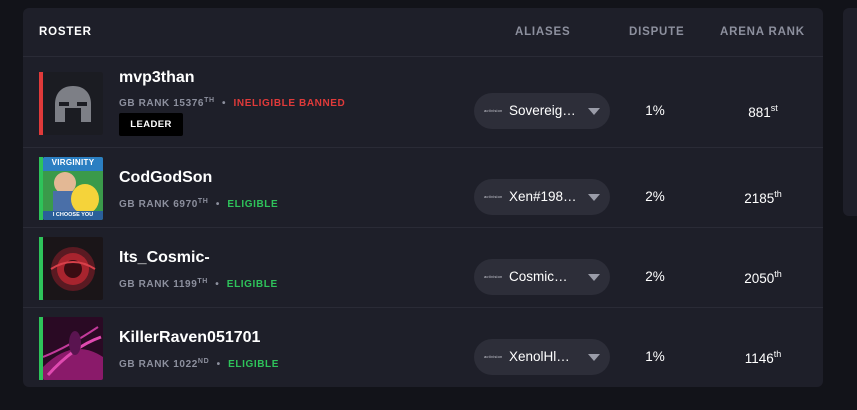 Image resolution: width=857 pixels, height=410 pixels. I want to click on avatar-caption-top: VIRGINITY, so click(73, 162).